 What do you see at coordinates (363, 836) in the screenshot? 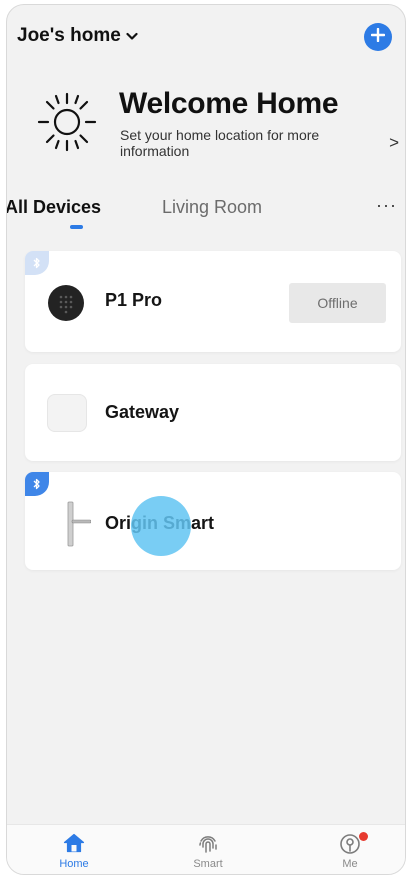
I see `notification-dot` at bounding box center [363, 836].